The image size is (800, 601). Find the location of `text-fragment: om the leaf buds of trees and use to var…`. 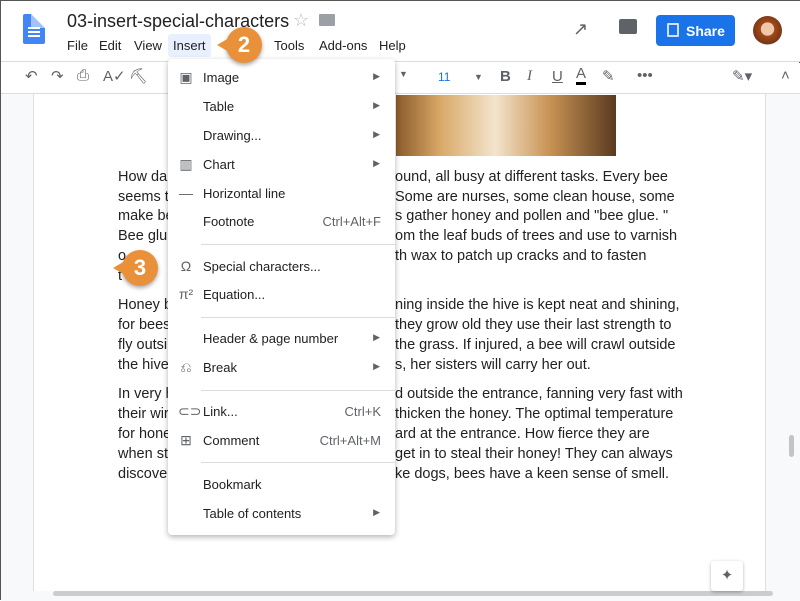

text-fragment: om the leaf buds of trees and use to var… is located at coordinates (536, 236).